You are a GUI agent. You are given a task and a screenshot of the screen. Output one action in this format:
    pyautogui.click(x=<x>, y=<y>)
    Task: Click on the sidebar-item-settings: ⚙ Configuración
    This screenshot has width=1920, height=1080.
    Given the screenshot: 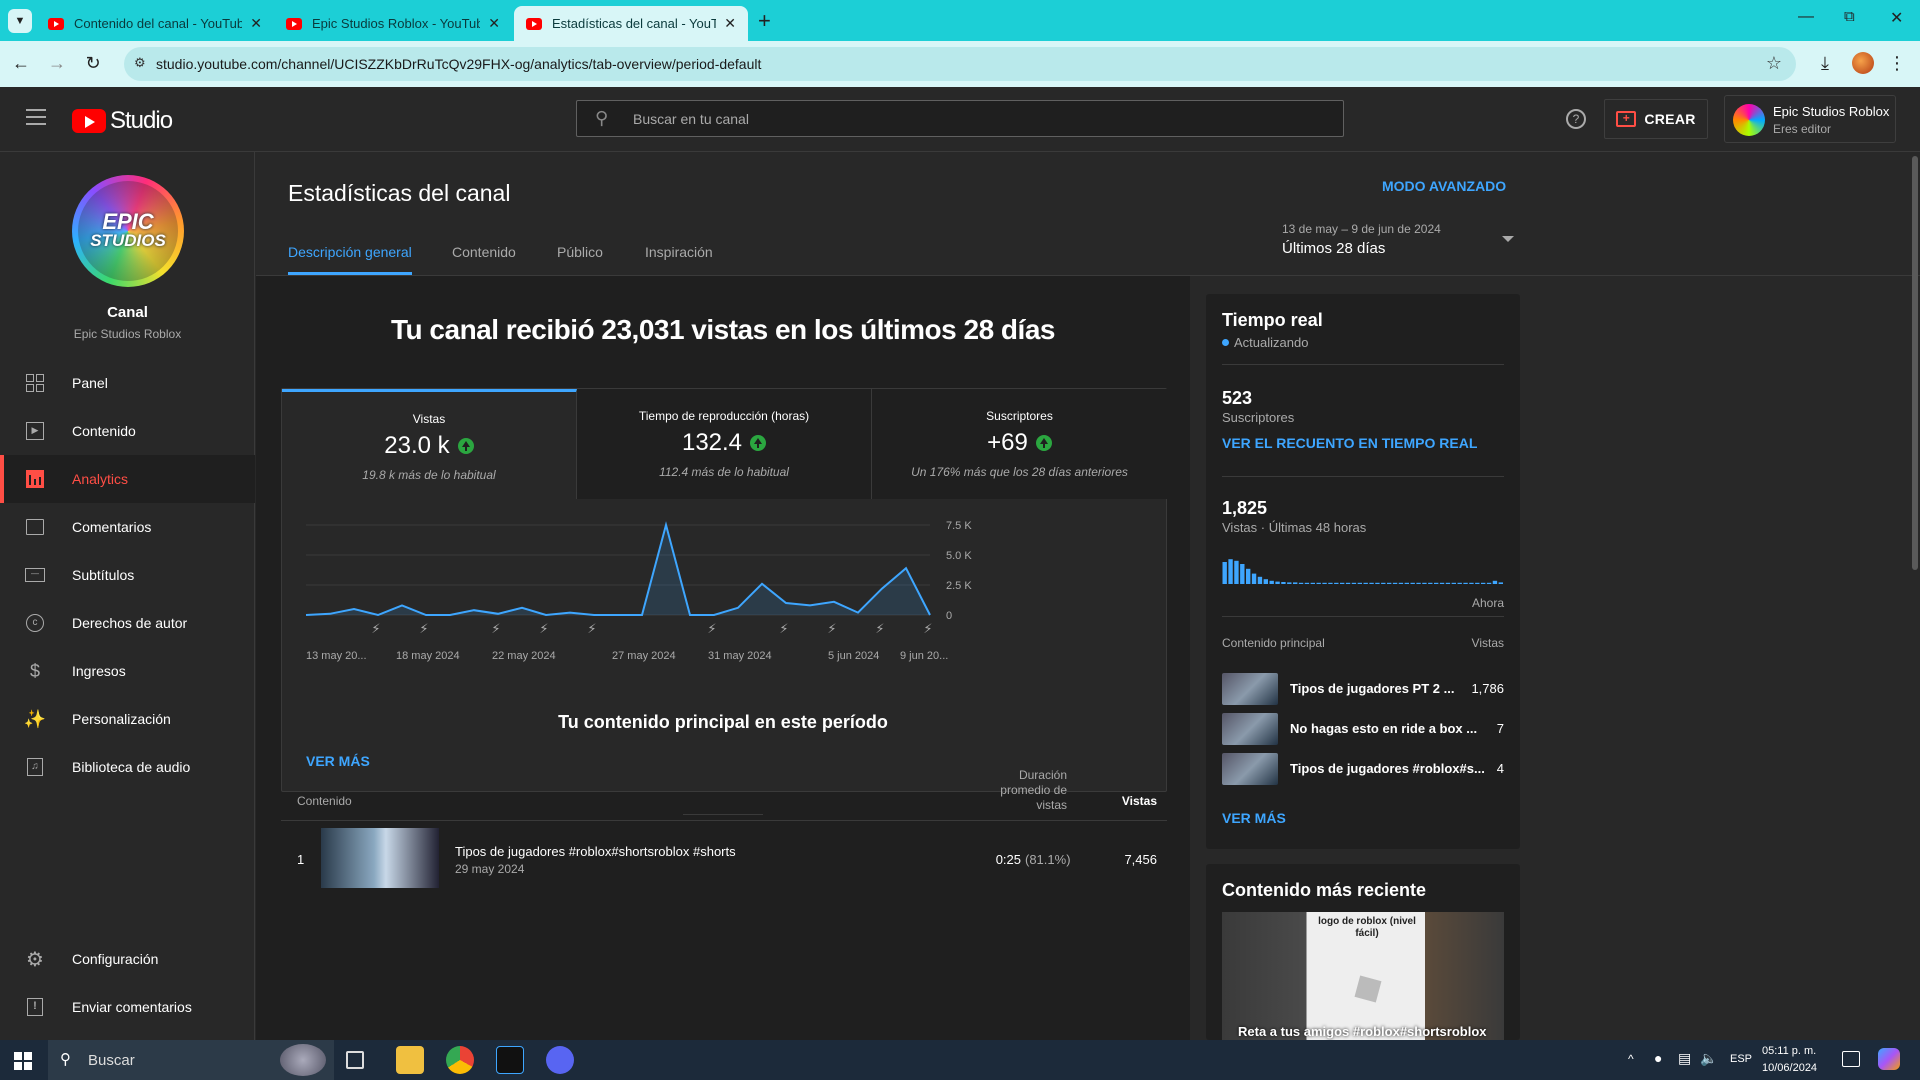 What is the action you would take?
    pyautogui.click(x=127, y=959)
    